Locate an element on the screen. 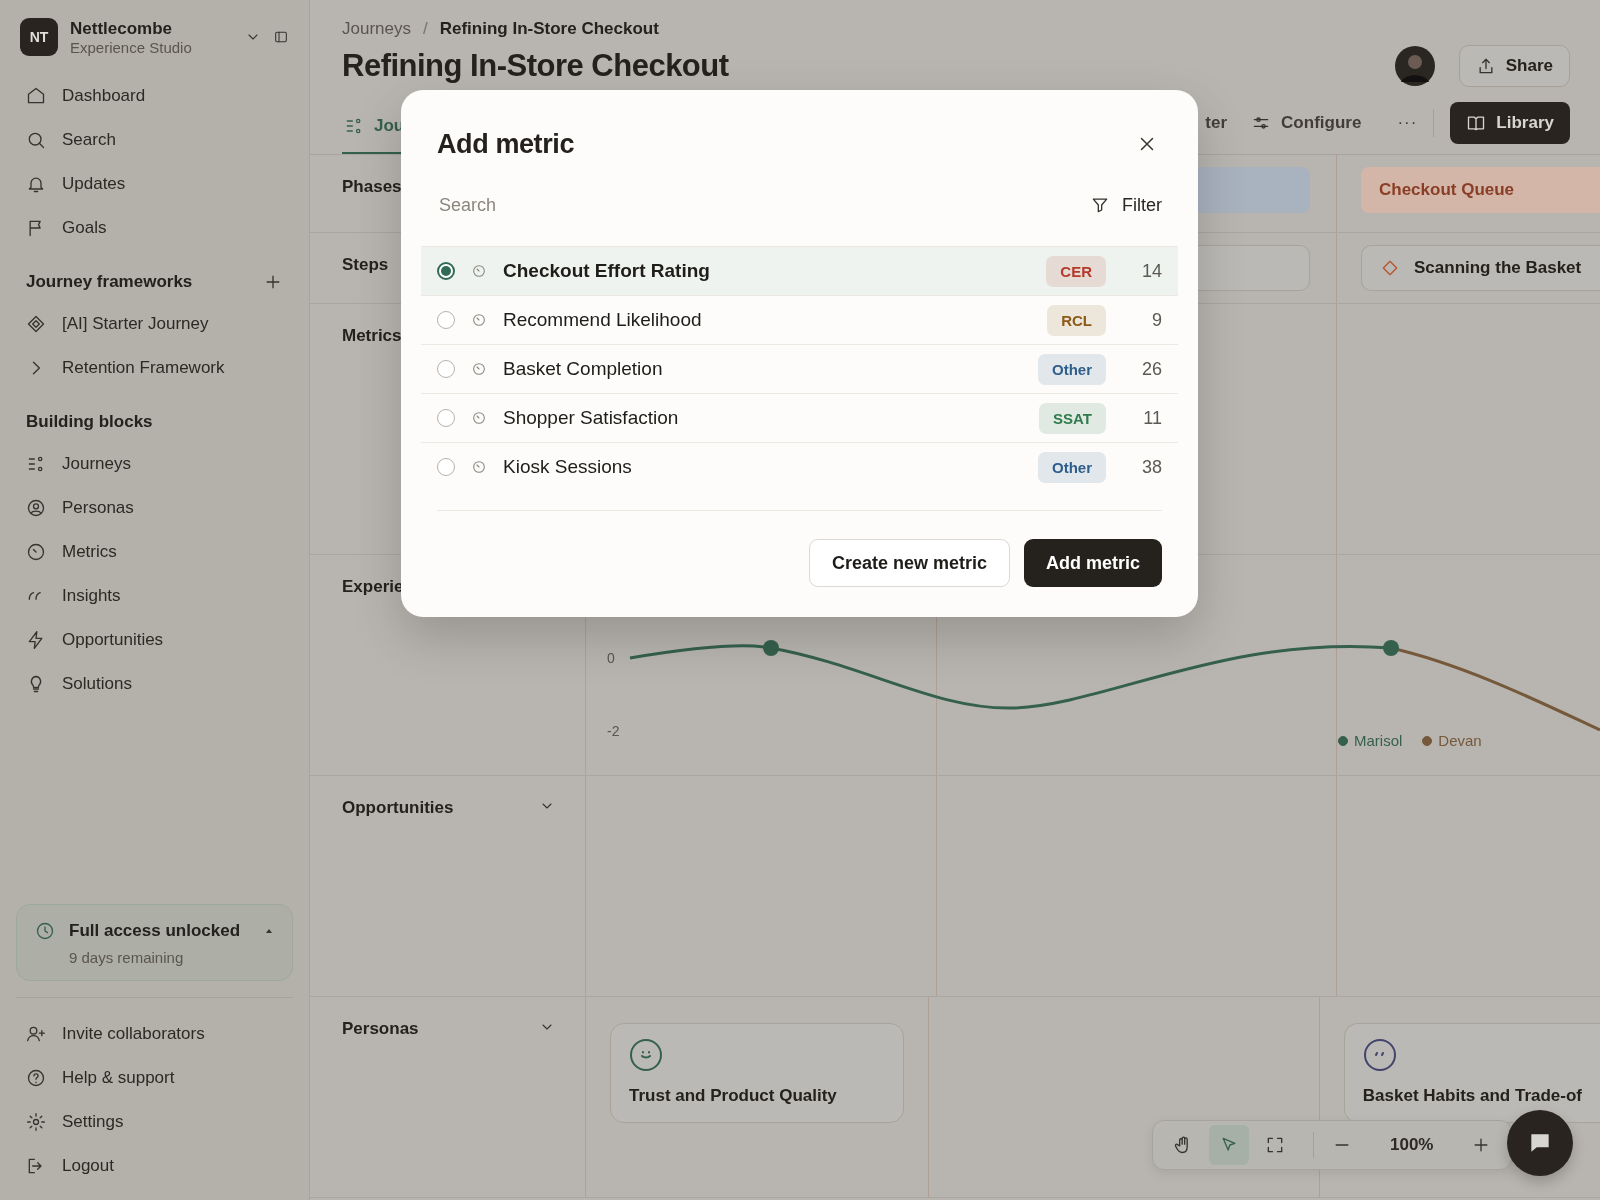 The height and width of the screenshot is (1200, 1600). section-title: Journey frameworks is located at coordinates (109, 282).